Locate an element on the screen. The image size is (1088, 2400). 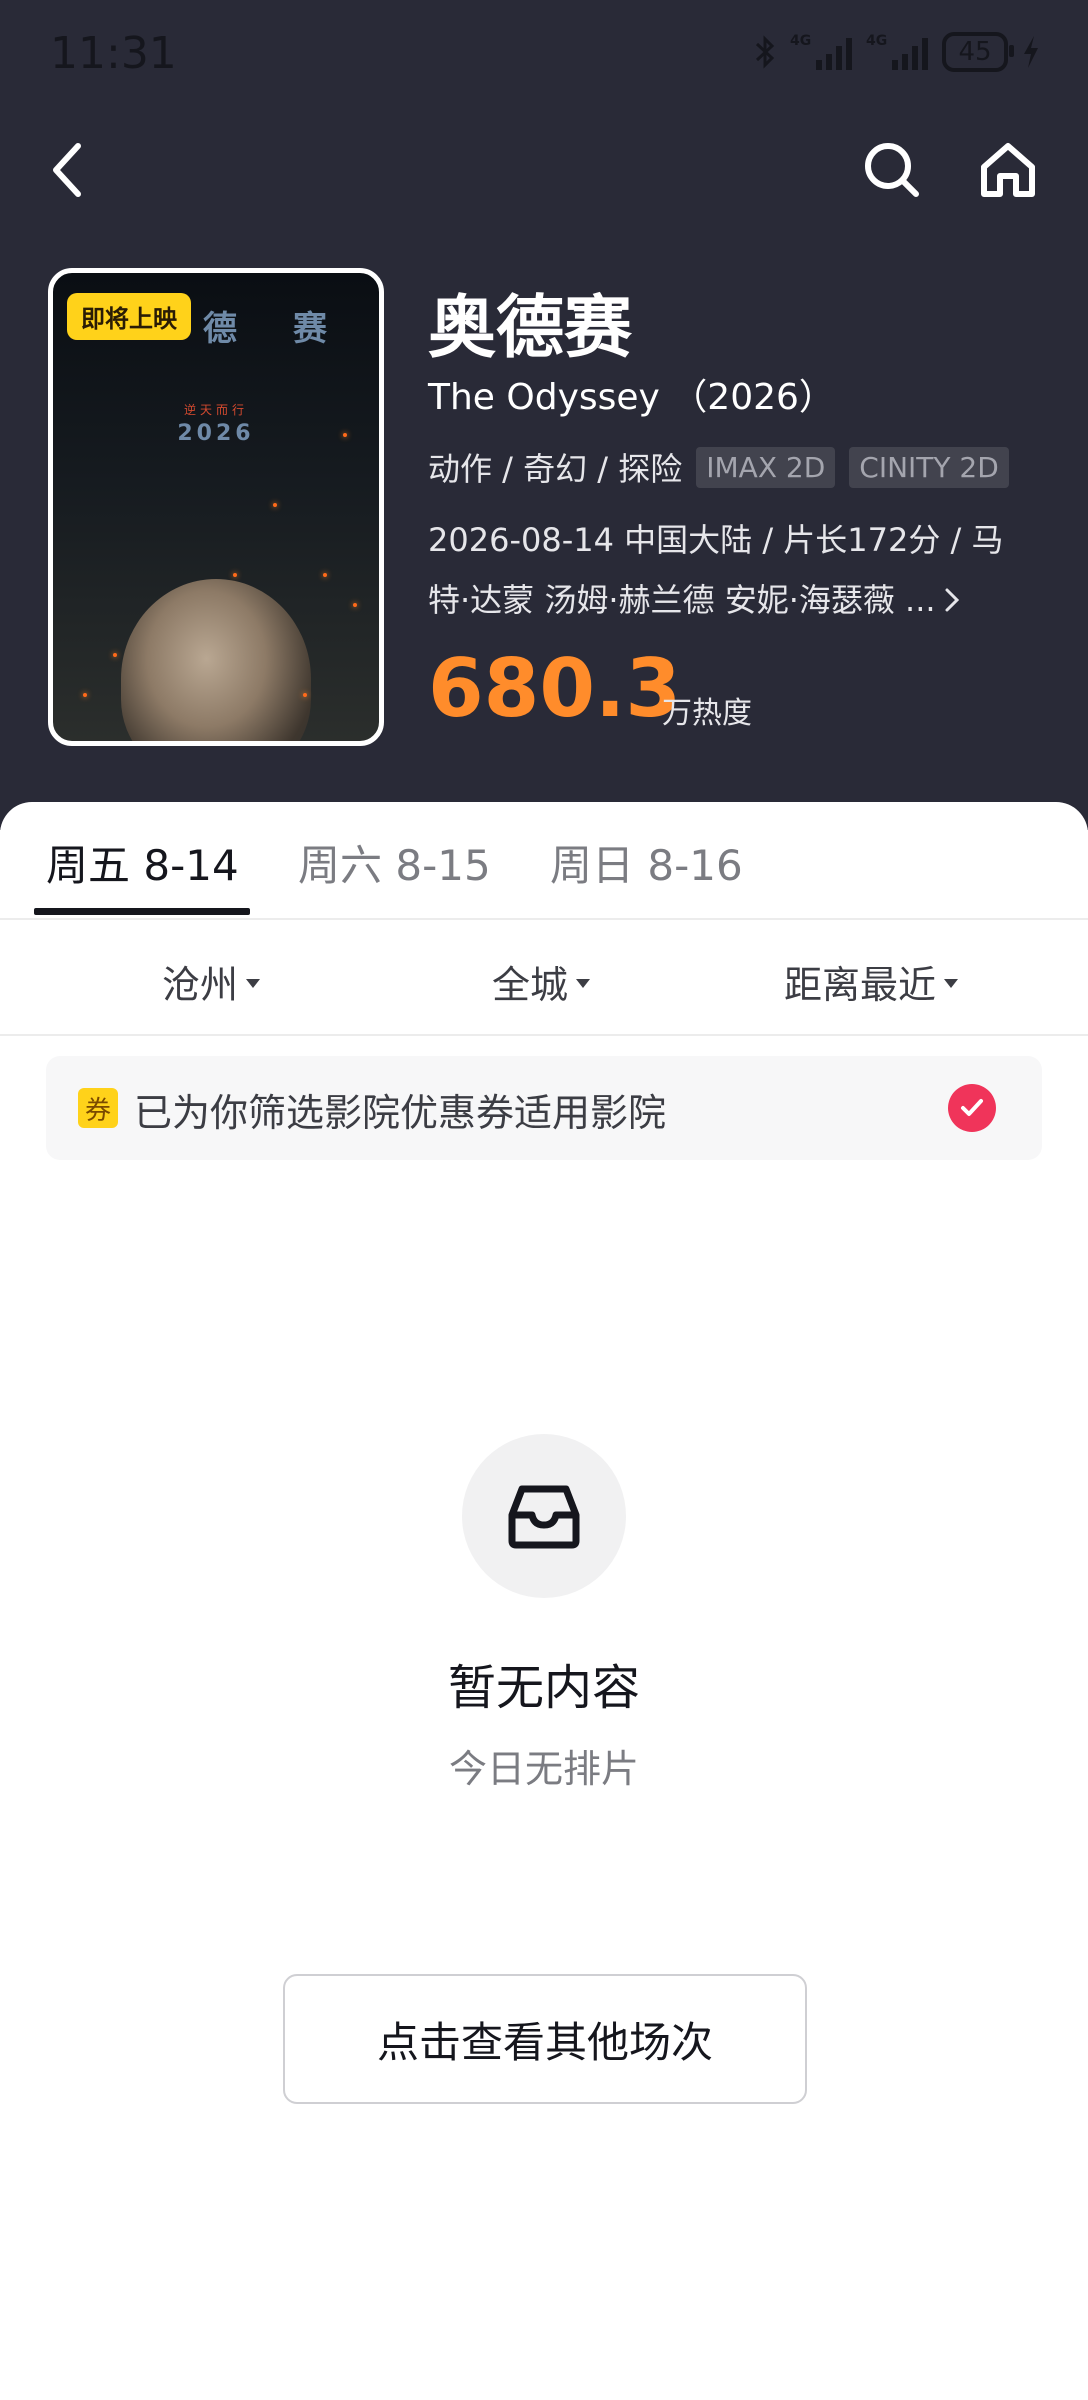
area-filter-label: 全城 is located at coordinates (530, 985).